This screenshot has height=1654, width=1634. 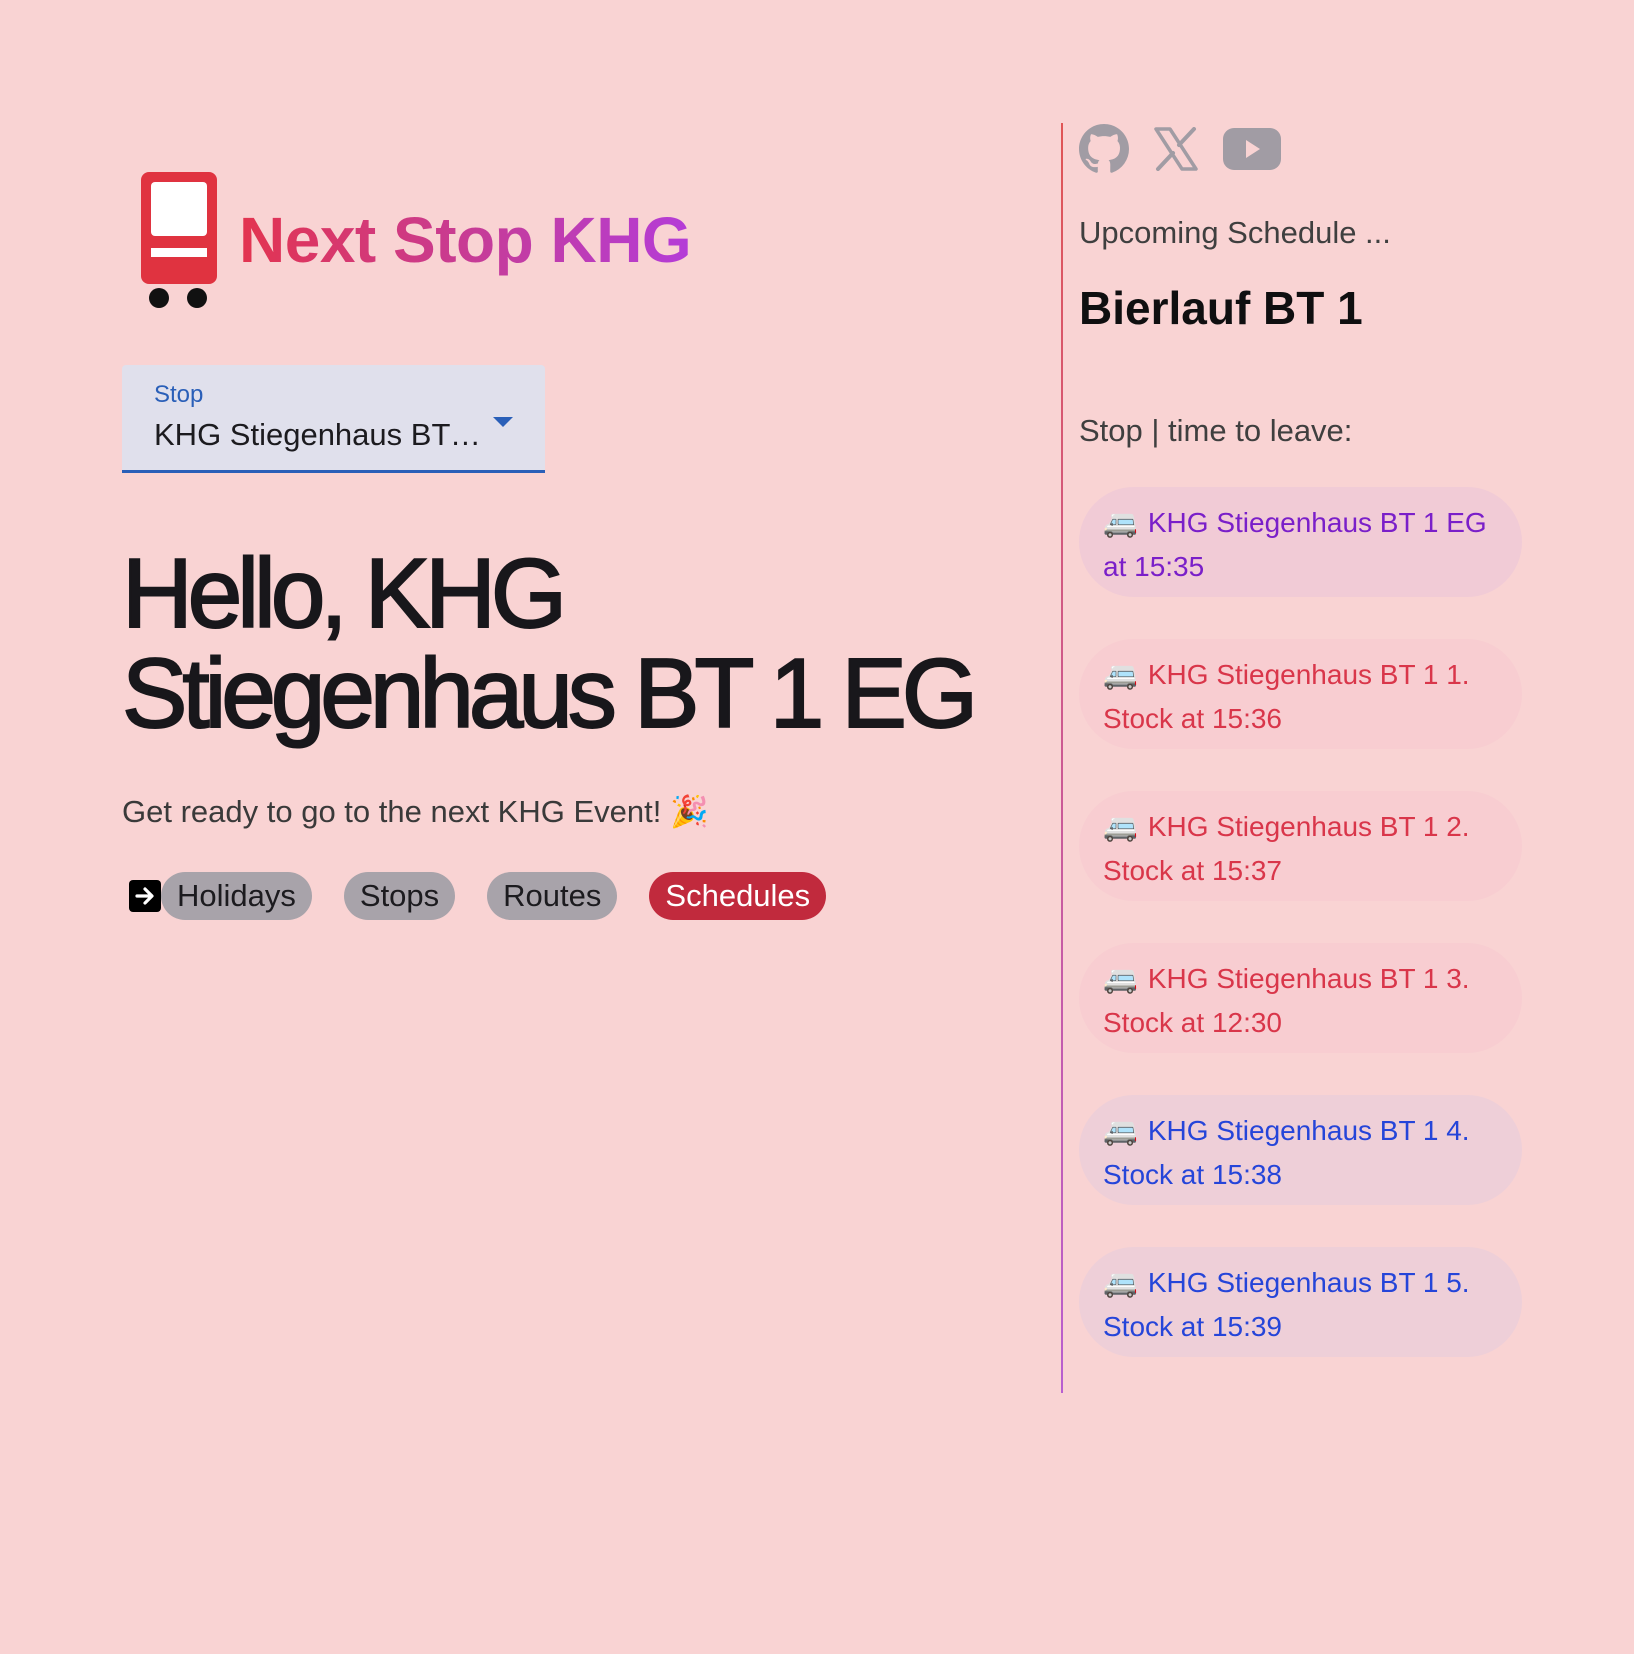 I want to click on schedule-item: 🚐 KHG Stiegenhaus BT 1 1. Stock at 15:36, so click(x=1300, y=694).